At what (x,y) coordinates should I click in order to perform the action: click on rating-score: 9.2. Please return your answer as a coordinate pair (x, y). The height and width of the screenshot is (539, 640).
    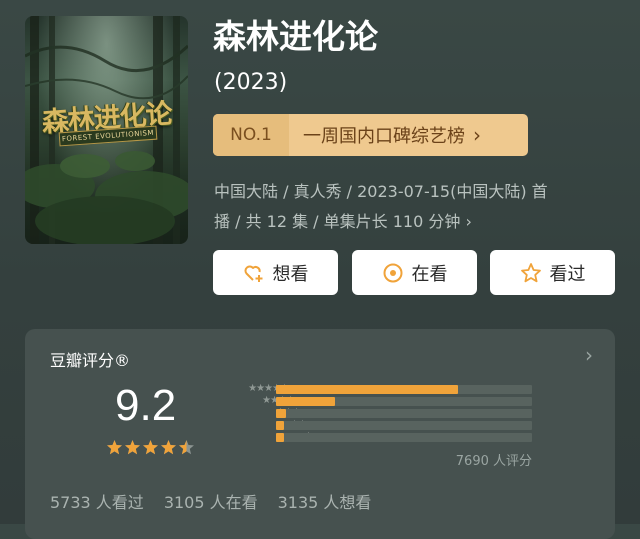
    Looking at the image, I should click on (146, 405).